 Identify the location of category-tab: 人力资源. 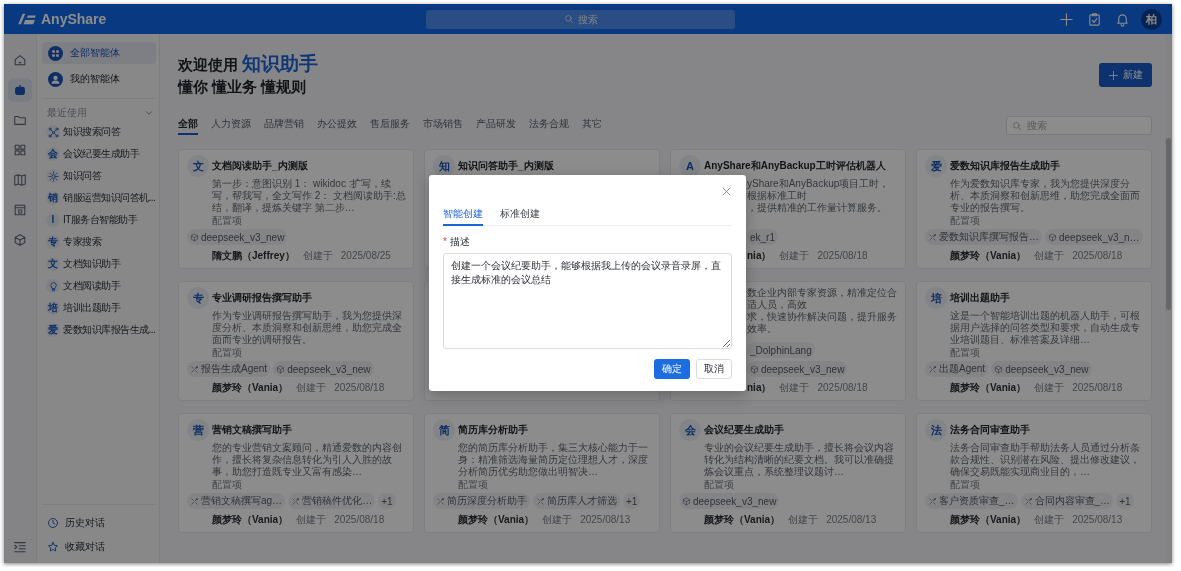
(231, 125).